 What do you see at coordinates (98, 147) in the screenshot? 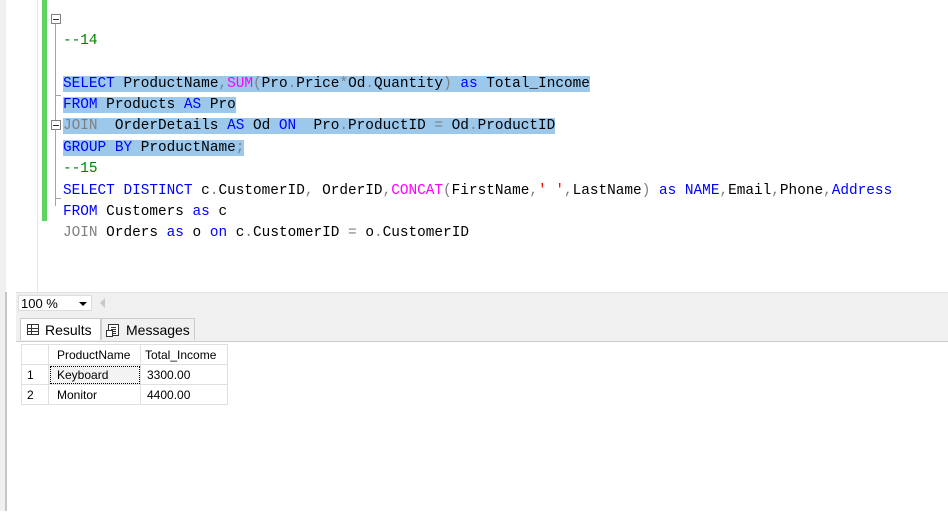
I see `code-token: GROUP BY` at bounding box center [98, 147].